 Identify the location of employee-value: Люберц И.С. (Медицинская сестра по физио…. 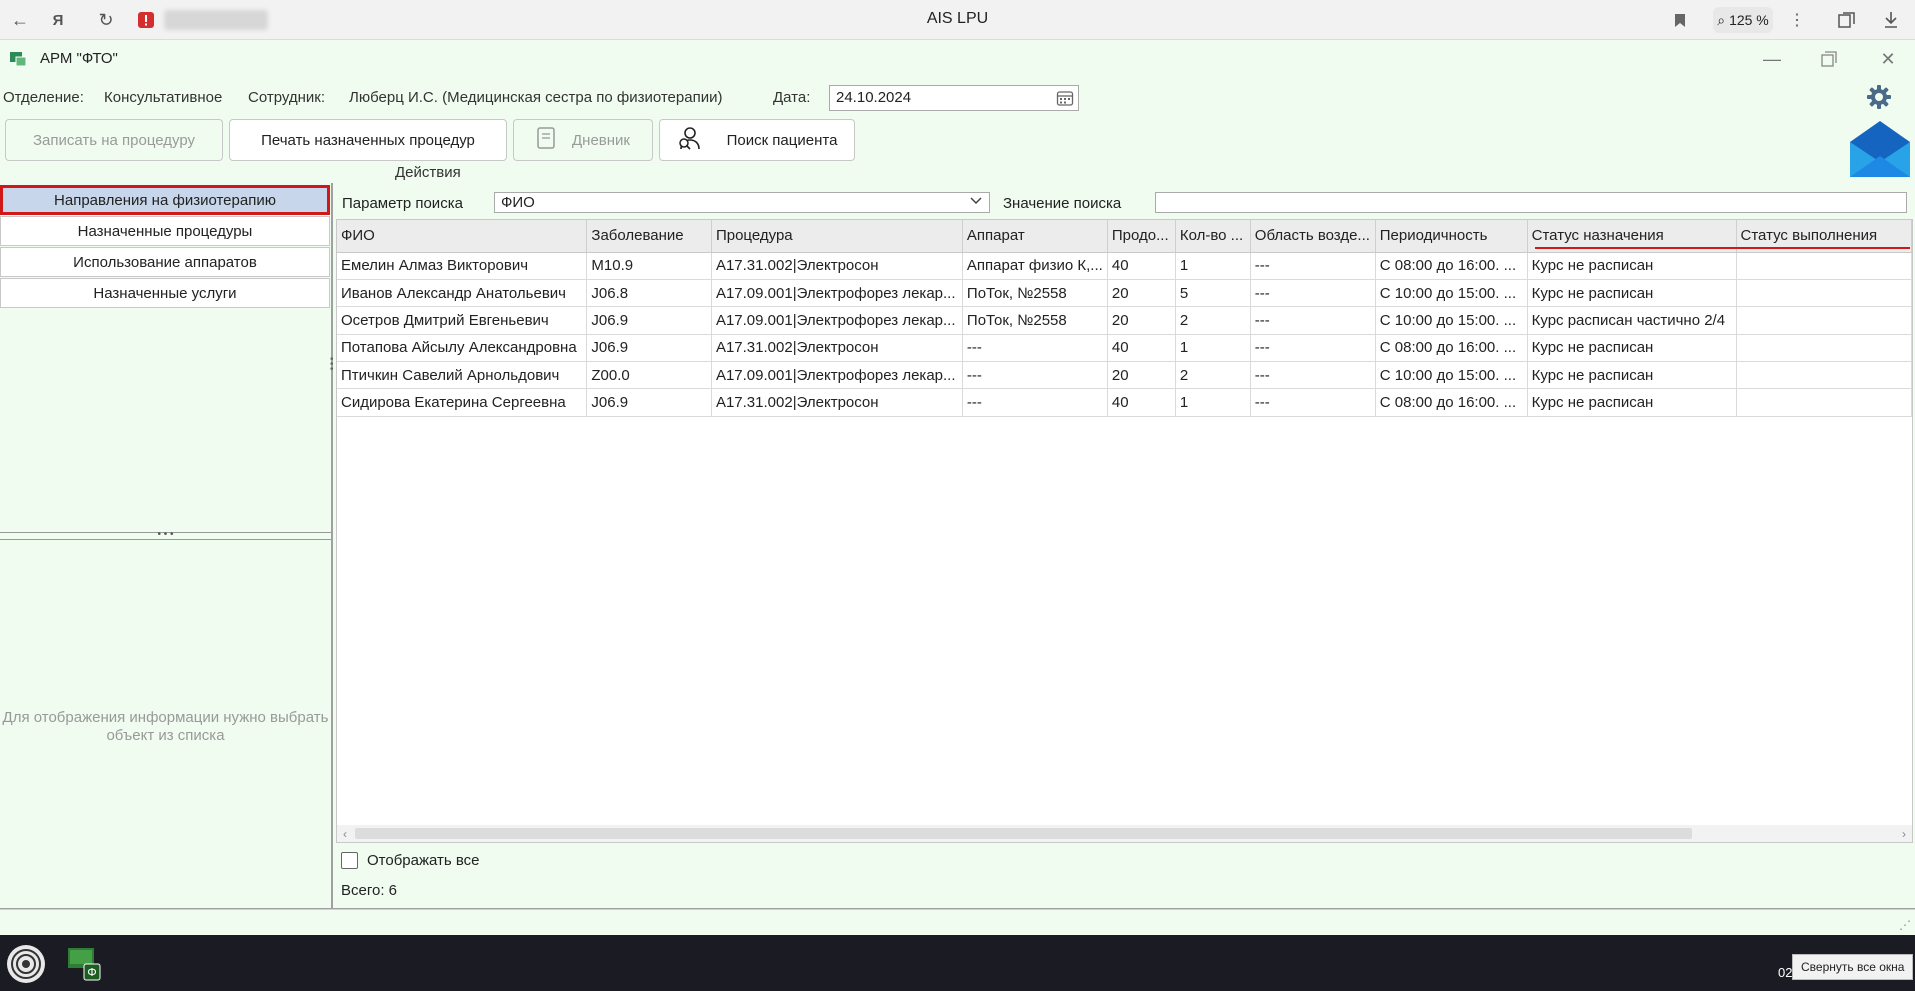
(536, 97).